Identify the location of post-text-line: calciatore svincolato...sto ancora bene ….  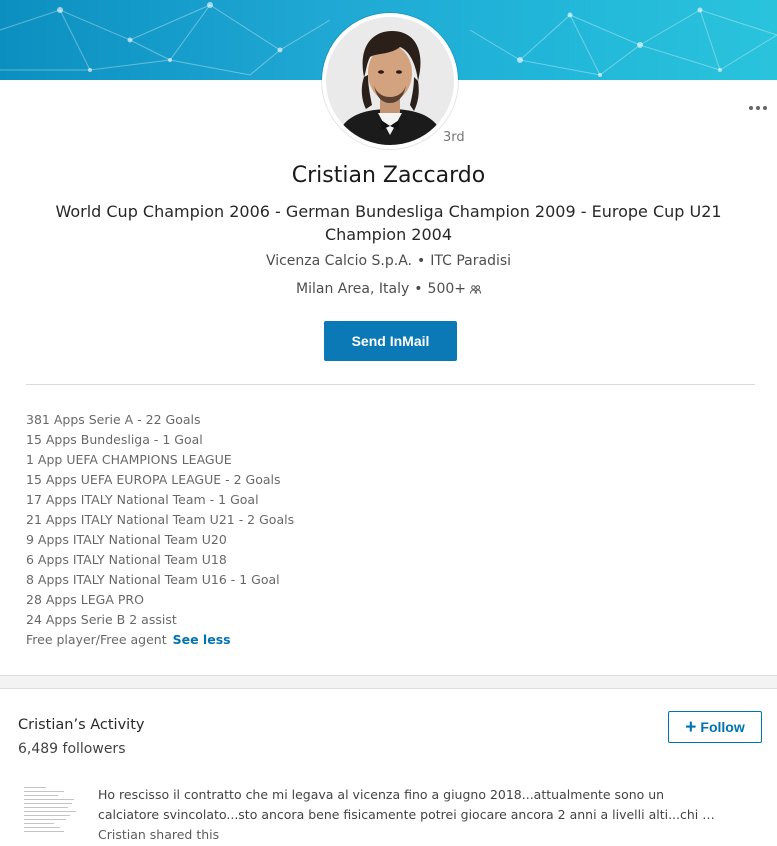
(406, 814).